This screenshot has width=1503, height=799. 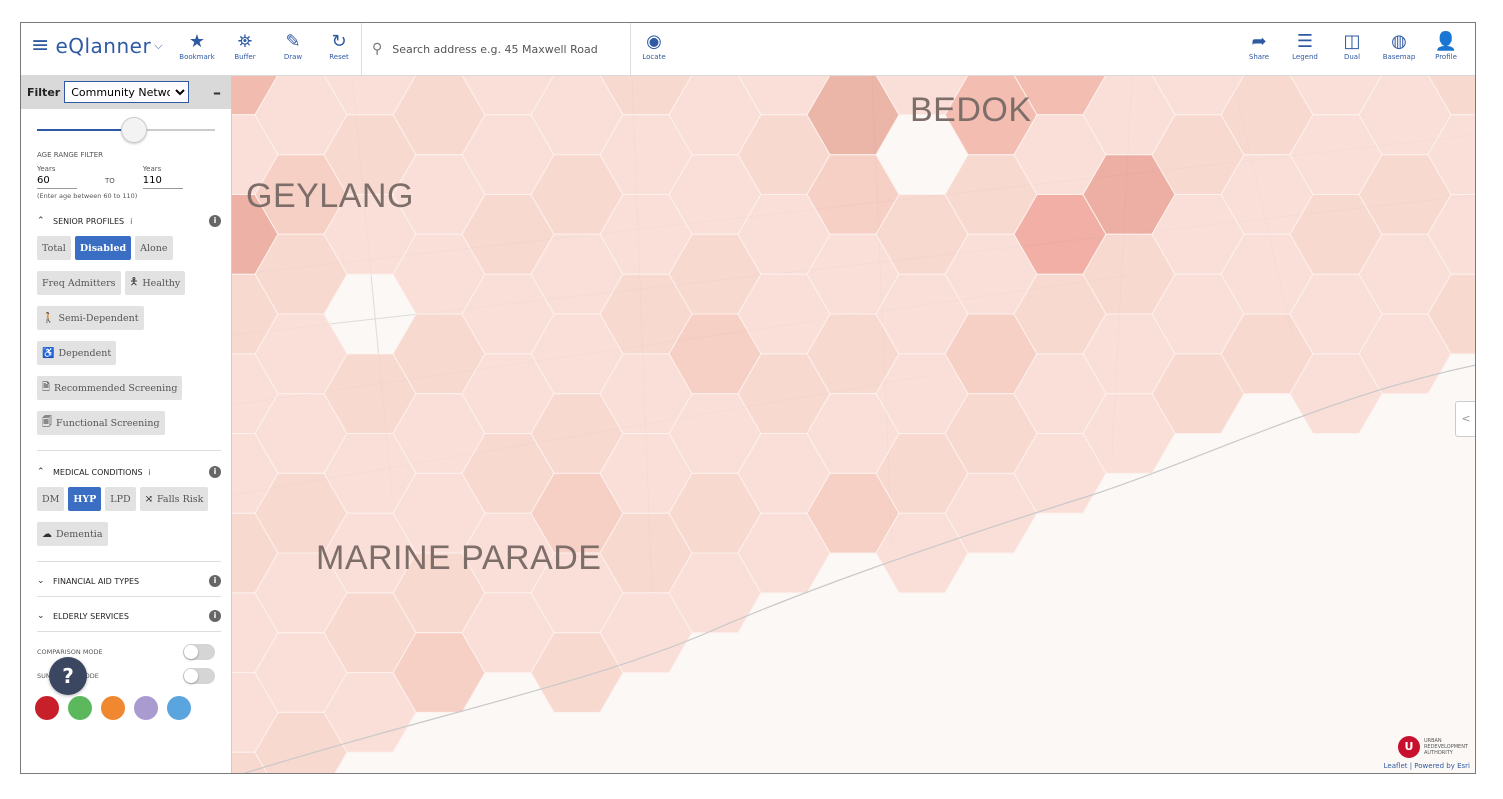 What do you see at coordinates (1399, 57) in the screenshot?
I see `basemap-label: Basemap` at bounding box center [1399, 57].